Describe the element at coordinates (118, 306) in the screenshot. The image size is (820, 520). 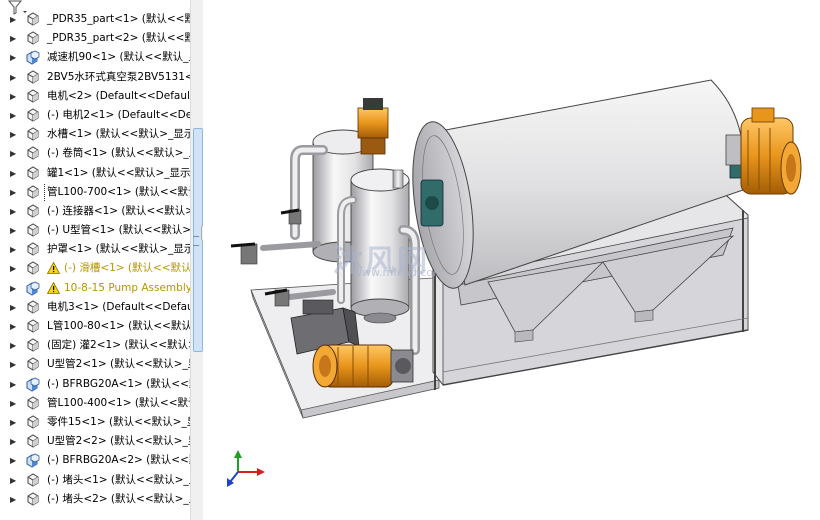
I see `tree-item-label: 电机3<1> (Default<<Default` at that location.